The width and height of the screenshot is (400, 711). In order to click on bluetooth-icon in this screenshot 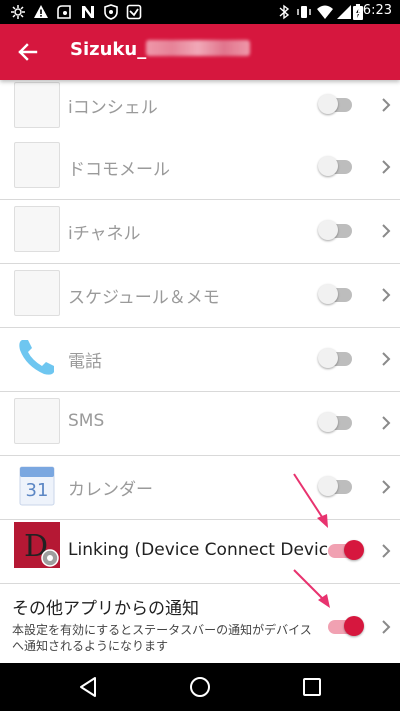, I will do `click(284, 12)`.